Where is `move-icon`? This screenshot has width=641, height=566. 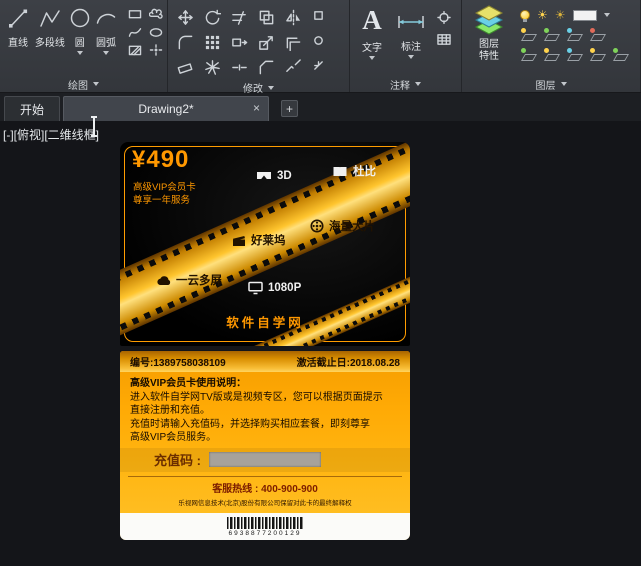 move-icon is located at coordinates (185, 17).